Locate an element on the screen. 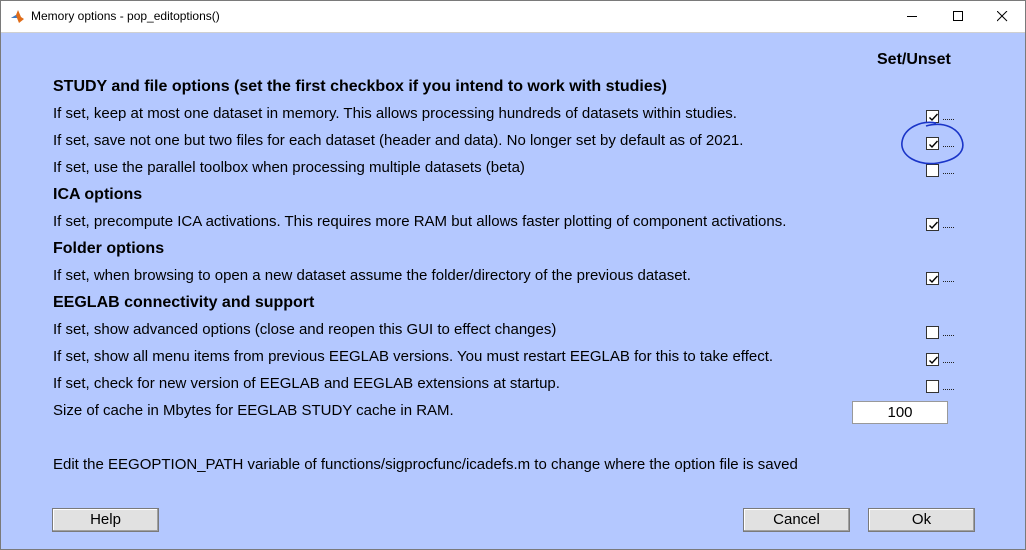 Image resolution: width=1026 pixels, height=550 pixels. window-title: Memory options - pop_editoptions() is located at coordinates (125, 16).